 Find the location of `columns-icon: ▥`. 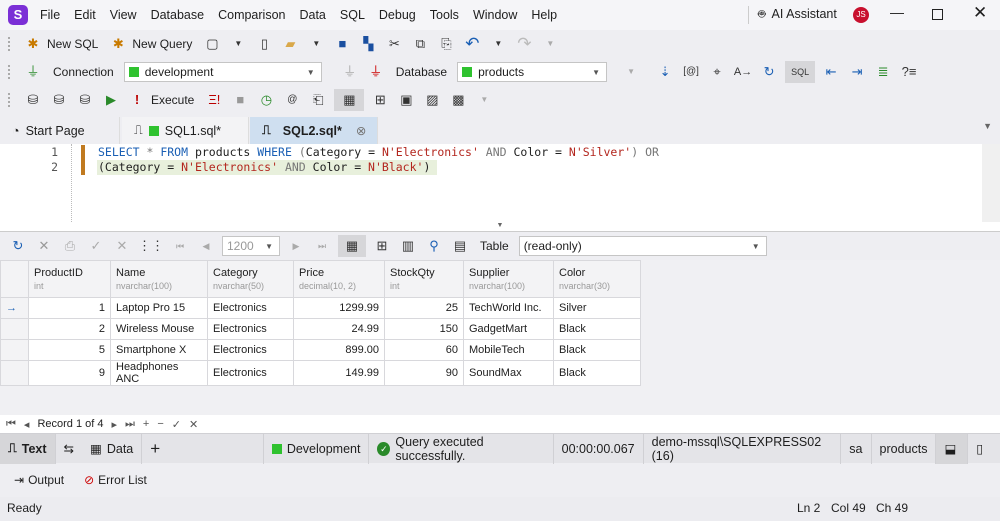

columns-icon: ▥ is located at coordinates (408, 246).